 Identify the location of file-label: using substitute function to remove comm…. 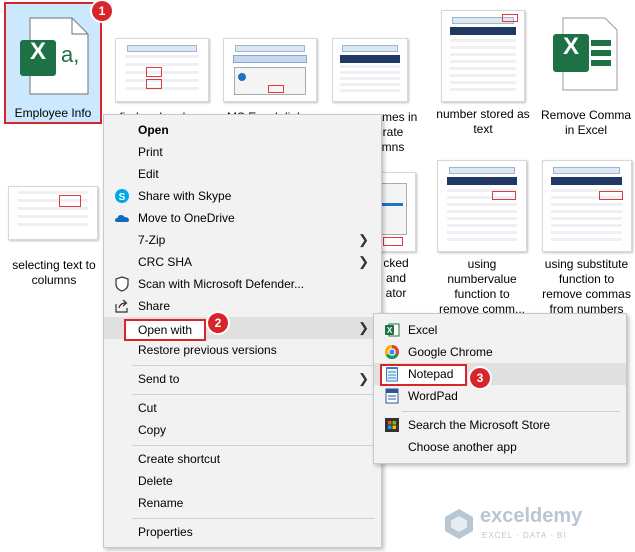
(586, 286).